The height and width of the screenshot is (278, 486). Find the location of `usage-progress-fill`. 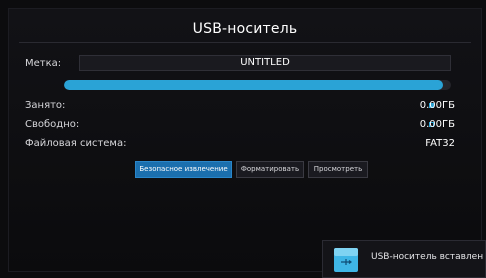

usage-progress-fill is located at coordinates (254, 85).